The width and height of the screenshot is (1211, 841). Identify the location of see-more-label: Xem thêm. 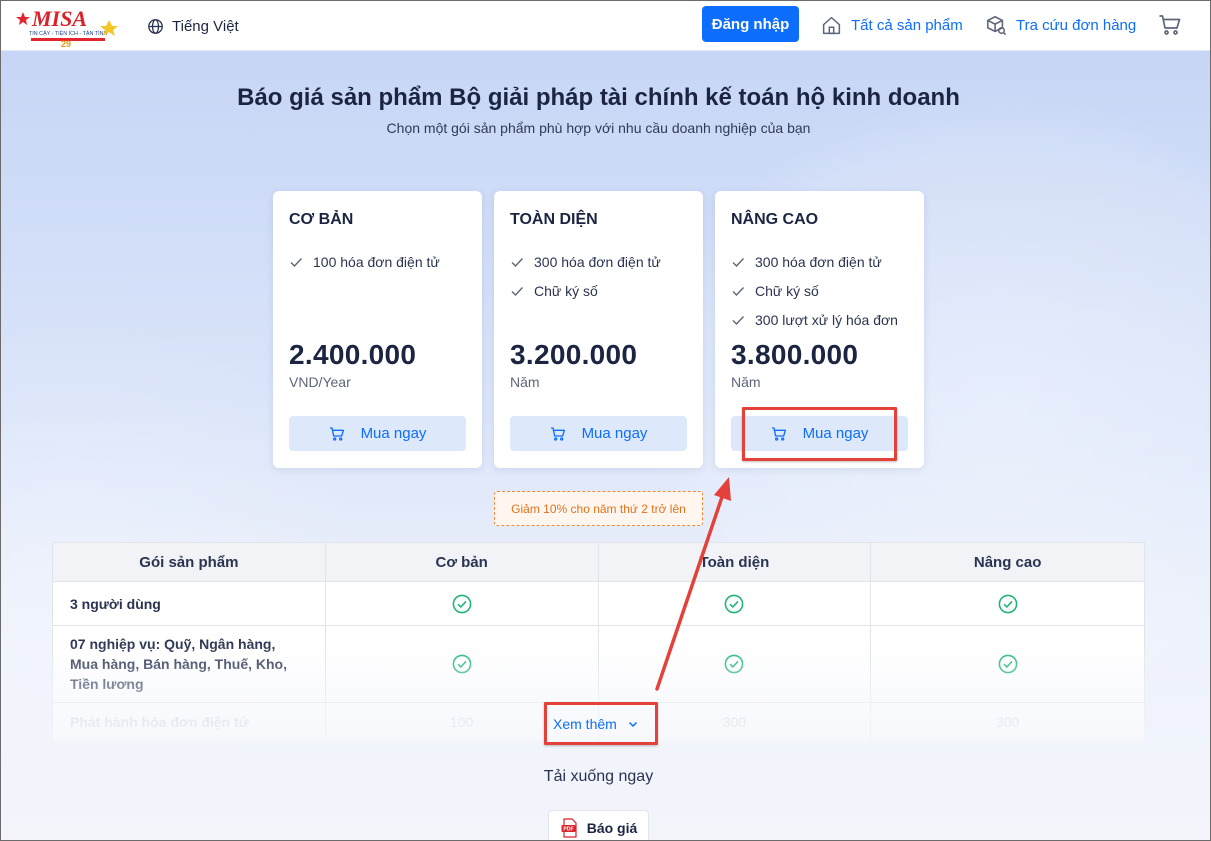
(585, 724).